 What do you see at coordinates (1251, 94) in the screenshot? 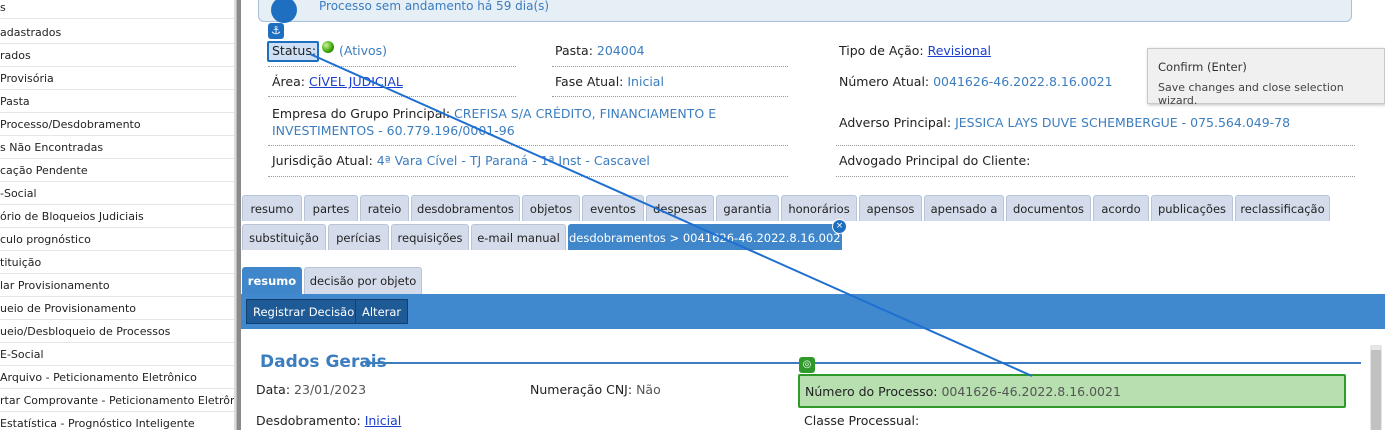
I see `tooltip-body: Save changes and close selection wizard.` at bounding box center [1251, 94].